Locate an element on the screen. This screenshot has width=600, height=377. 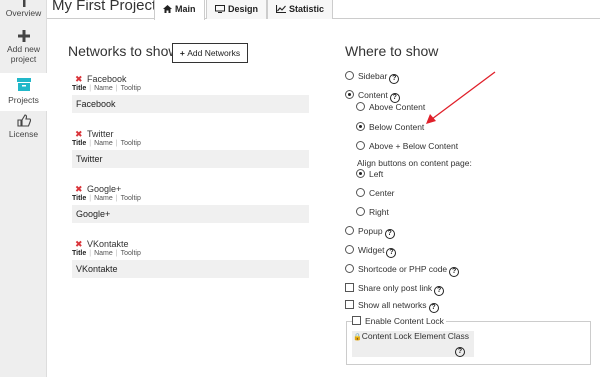
annotation-arrow is located at coordinates (461, 97).